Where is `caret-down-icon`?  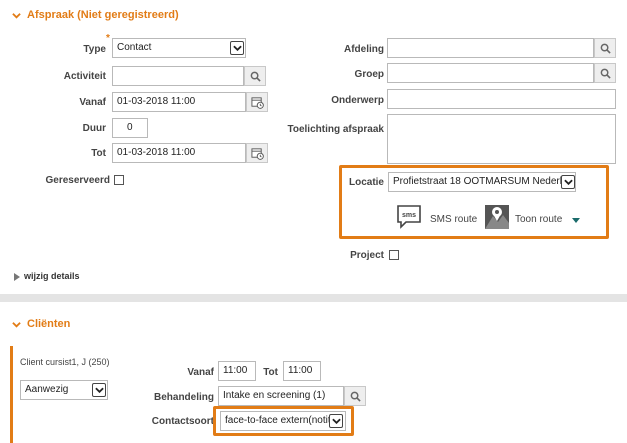
caret-down-icon is located at coordinates (576, 220).